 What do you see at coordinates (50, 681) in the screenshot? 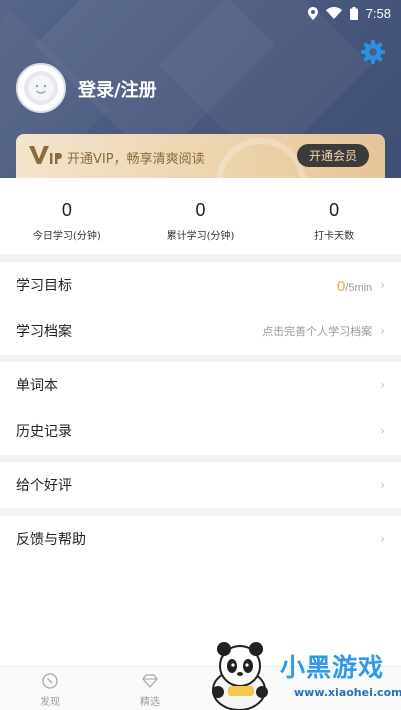
I see `compass-icon` at bounding box center [50, 681].